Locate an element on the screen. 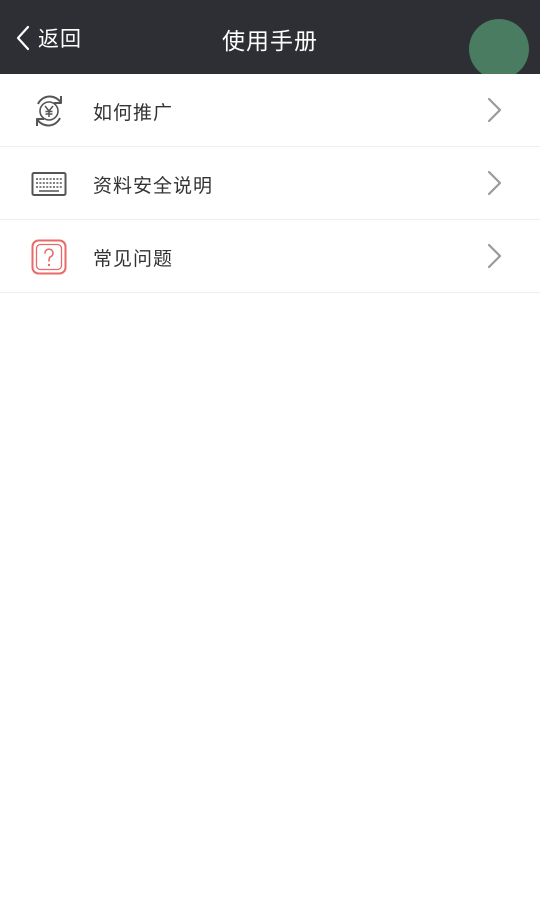 The width and height of the screenshot is (540, 900). floating-assistive-button is located at coordinates (499, 49).